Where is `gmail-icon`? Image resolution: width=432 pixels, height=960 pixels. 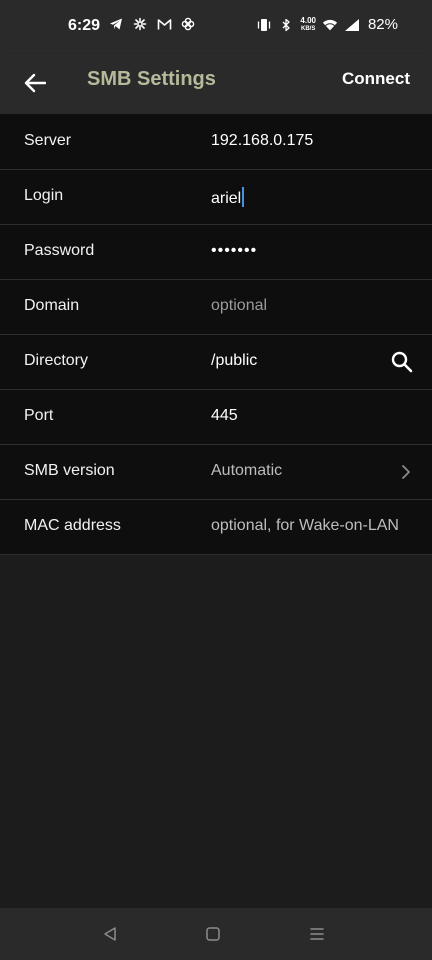
gmail-icon is located at coordinates (164, 24).